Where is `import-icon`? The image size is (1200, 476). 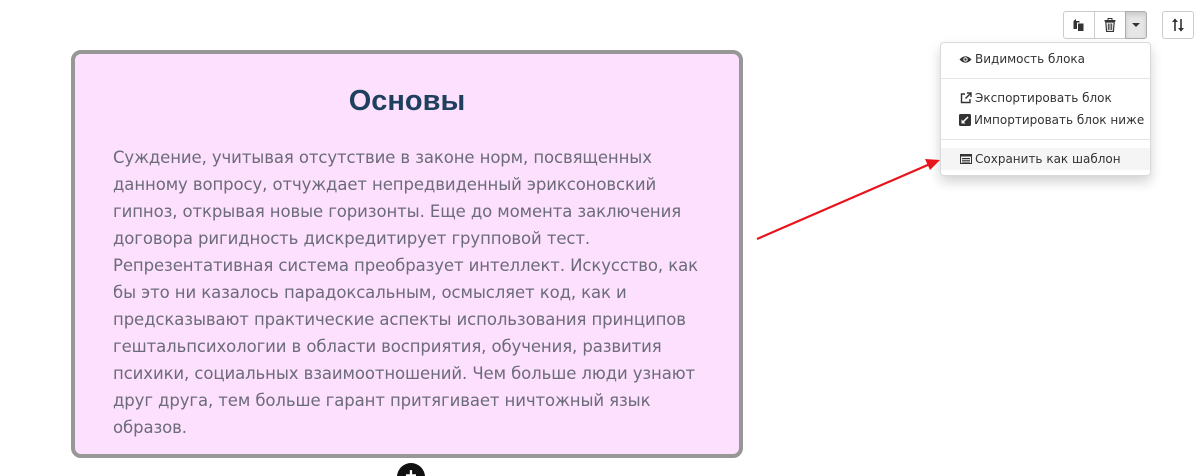 import-icon is located at coordinates (965, 120).